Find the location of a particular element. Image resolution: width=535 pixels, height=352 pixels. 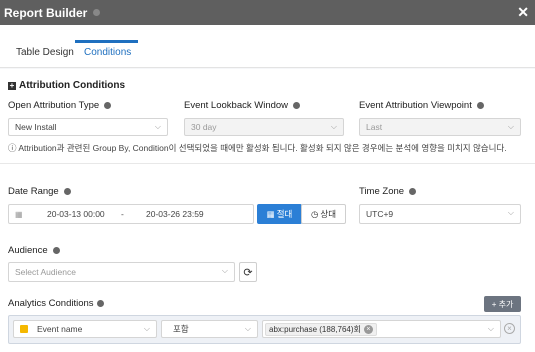

date-range-input: ▦ 20-03-13 00:00 - 20-03-26 23:59 is located at coordinates (131, 214).